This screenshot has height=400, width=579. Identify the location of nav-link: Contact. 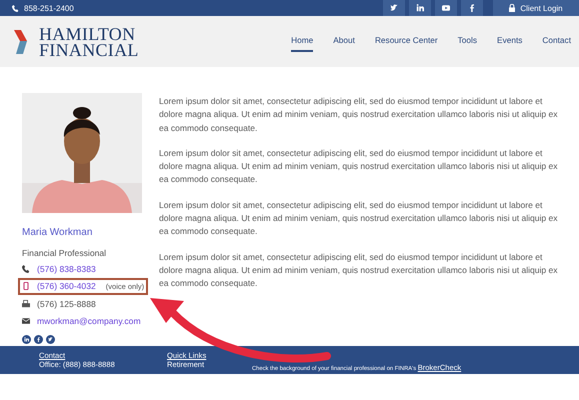
(556, 41).